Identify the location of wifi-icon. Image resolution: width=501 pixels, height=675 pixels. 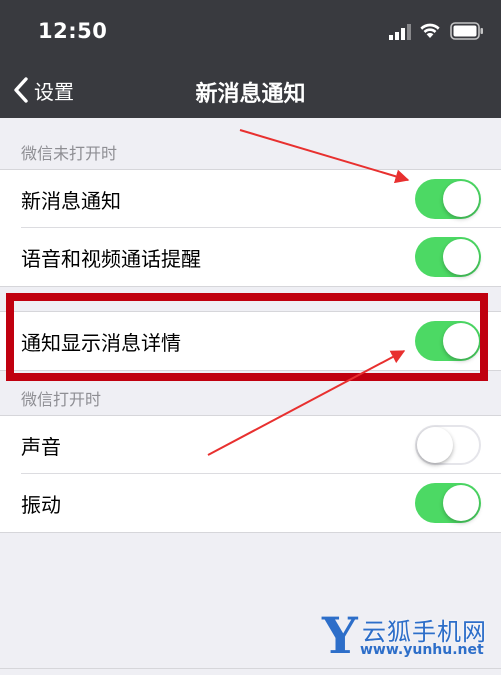
(430, 30).